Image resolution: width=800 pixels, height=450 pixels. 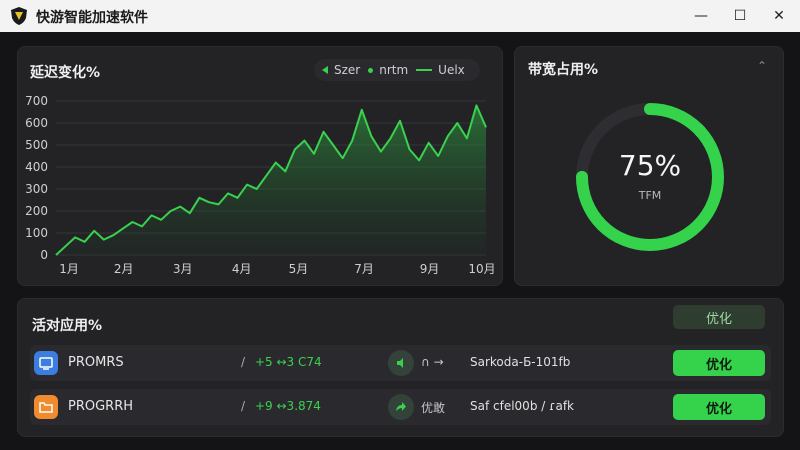 What do you see at coordinates (92, 18) in the screenshot?
I see `window-title: 快游智能加速软件` at bounding box center [92, 18].